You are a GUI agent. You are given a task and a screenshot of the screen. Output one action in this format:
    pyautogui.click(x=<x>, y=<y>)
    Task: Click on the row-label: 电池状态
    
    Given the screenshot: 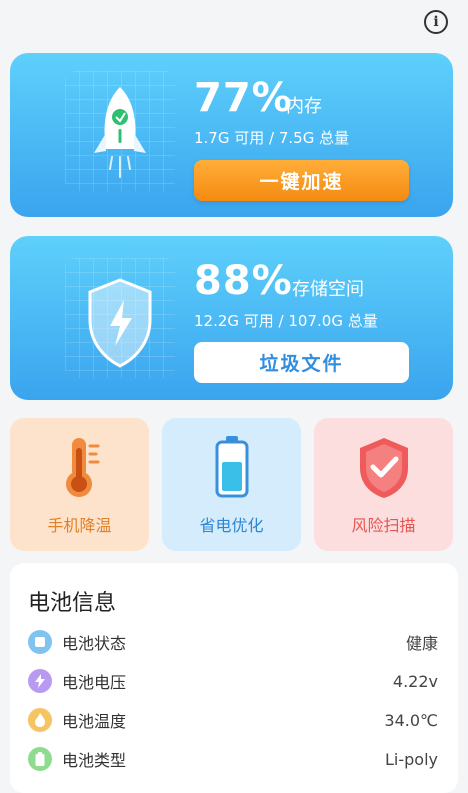 What is the action you would take?
    pyautogui.click(x=94, y=643)
    